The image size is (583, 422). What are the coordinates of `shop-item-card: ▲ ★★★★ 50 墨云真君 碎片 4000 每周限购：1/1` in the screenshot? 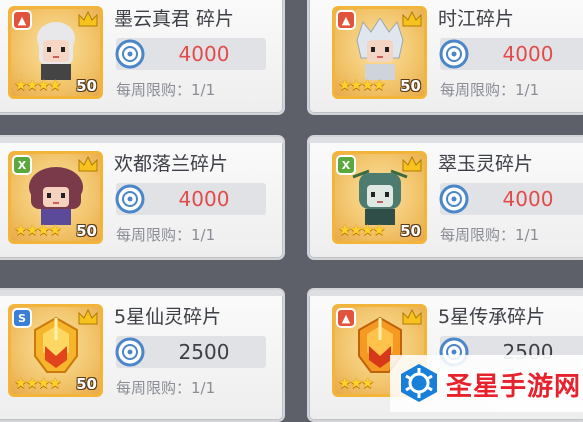 It's located at (142, 57).